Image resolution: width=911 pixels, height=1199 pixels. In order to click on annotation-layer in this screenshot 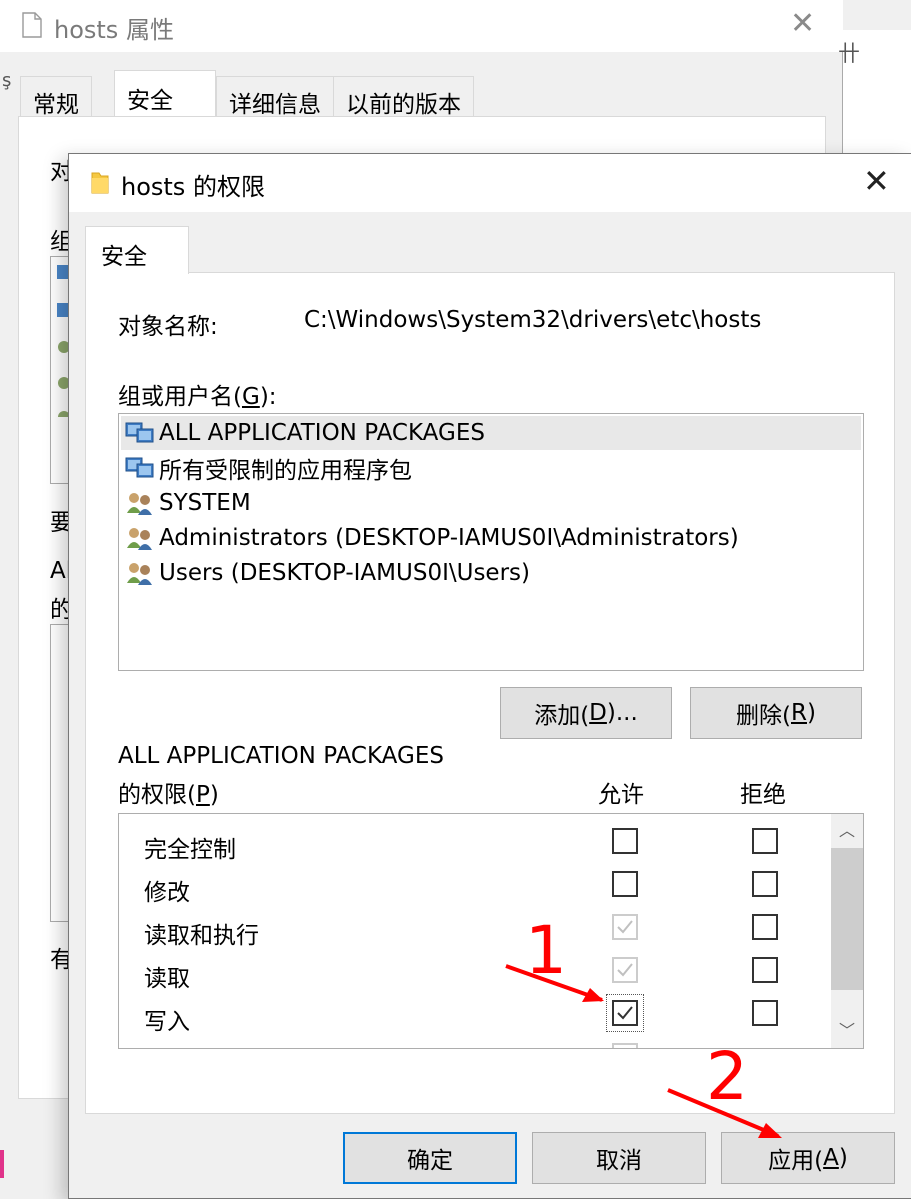, I will do `click(643, 1051)`.